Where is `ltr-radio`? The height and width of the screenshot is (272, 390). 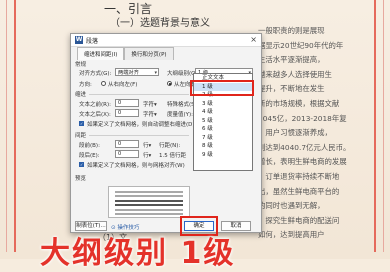 ltr-radio is located at coordinates (169, 83).